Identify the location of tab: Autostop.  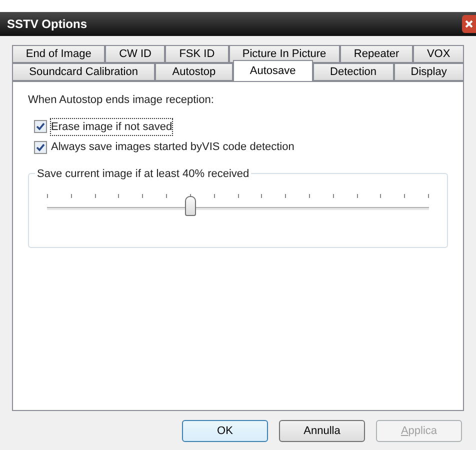
(194, 72).